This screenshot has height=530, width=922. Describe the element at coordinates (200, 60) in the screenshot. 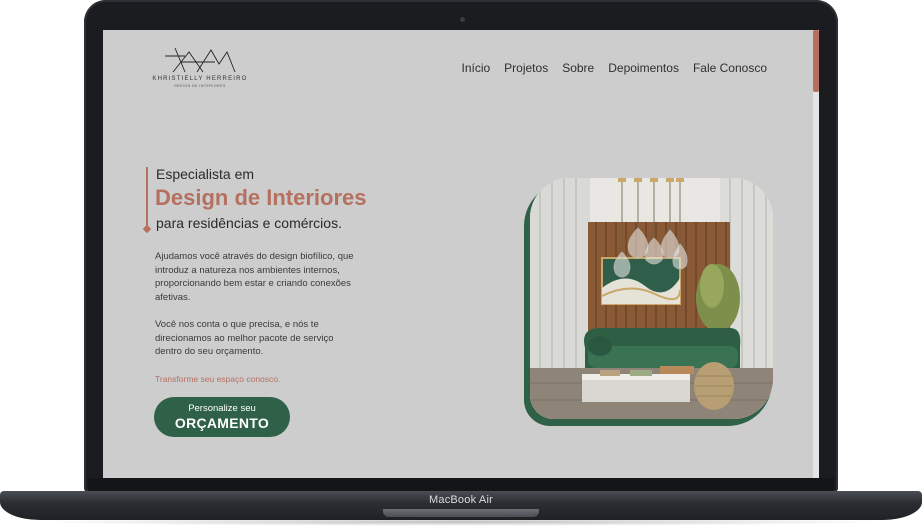

I see `monogram-logo-icon` at that location.